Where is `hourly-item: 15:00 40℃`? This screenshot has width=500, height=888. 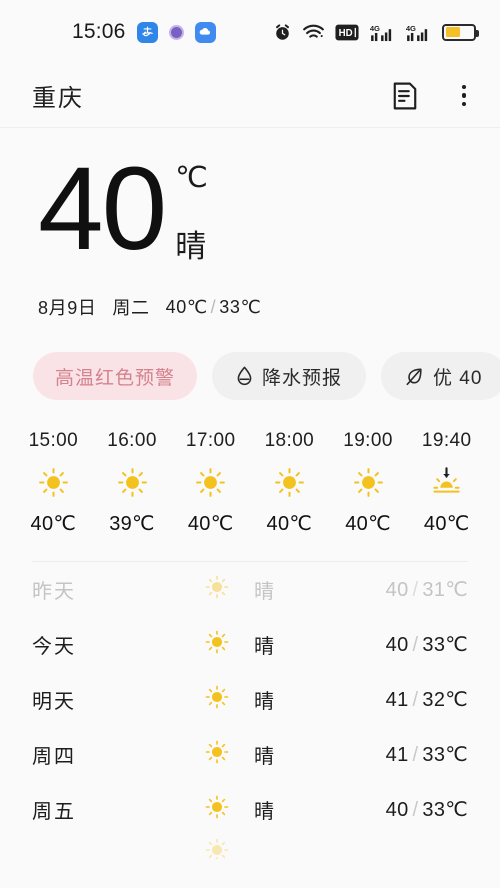 hourly-item: 15:00 40℃ is located at coordinates (53, 483).